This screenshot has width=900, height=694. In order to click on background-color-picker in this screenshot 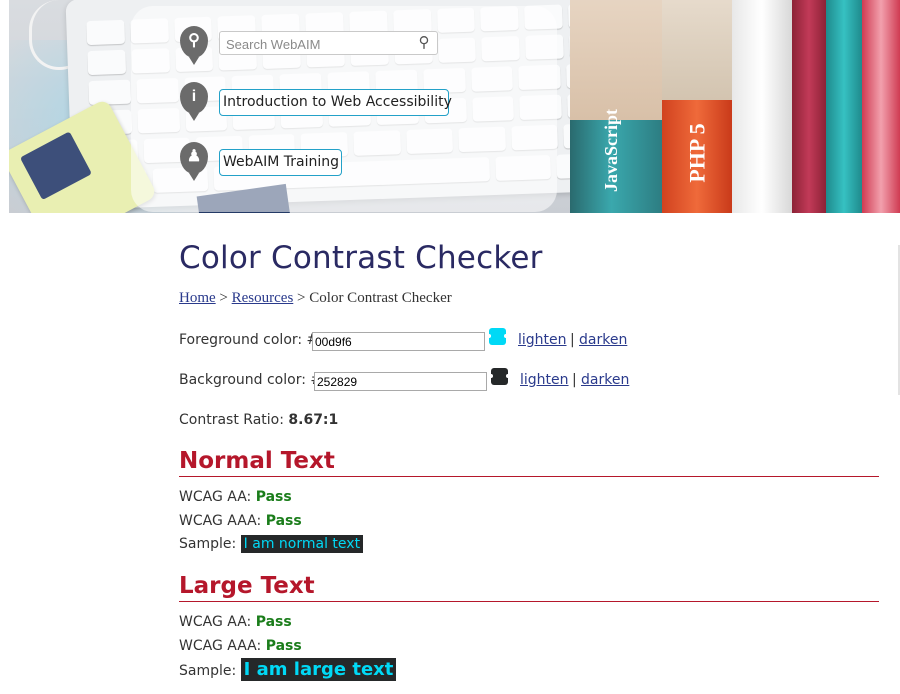, I will do `click(499, 376)`.